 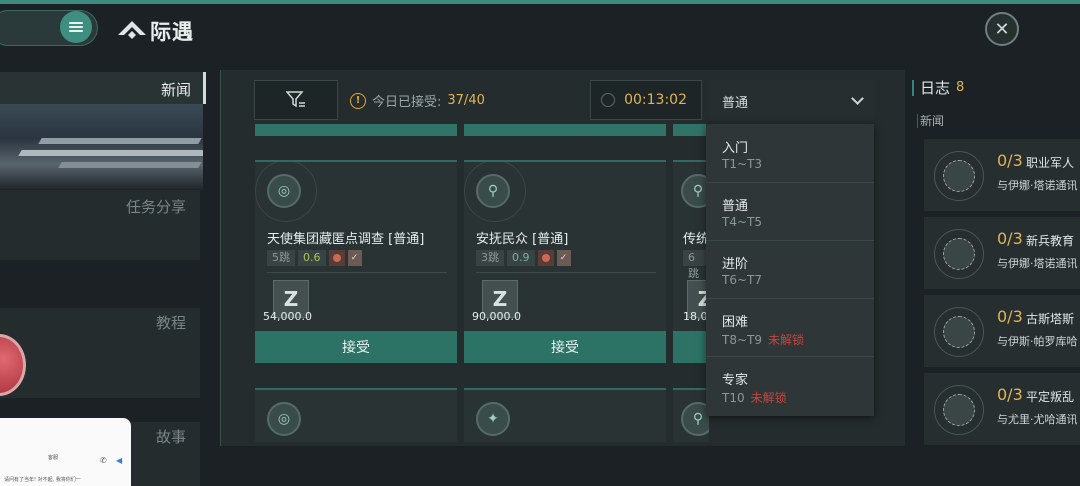 I want to click on jumps-badge: 5跳, so click(x=281, y=258).